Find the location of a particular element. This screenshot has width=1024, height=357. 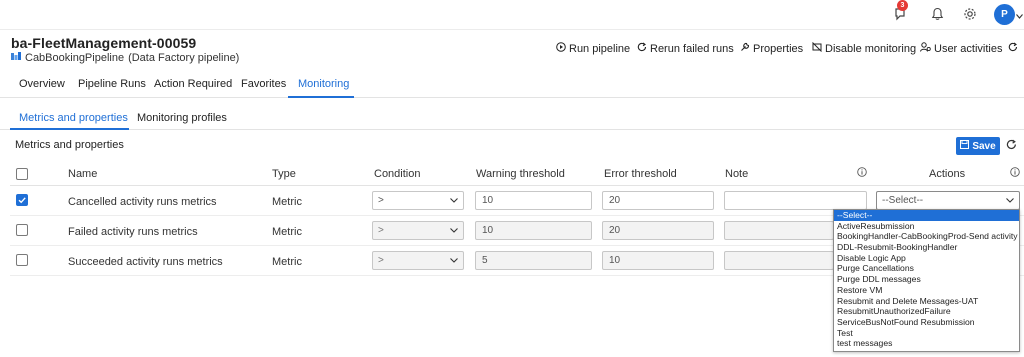

table-header-divider is located at coordinates (517, 185).